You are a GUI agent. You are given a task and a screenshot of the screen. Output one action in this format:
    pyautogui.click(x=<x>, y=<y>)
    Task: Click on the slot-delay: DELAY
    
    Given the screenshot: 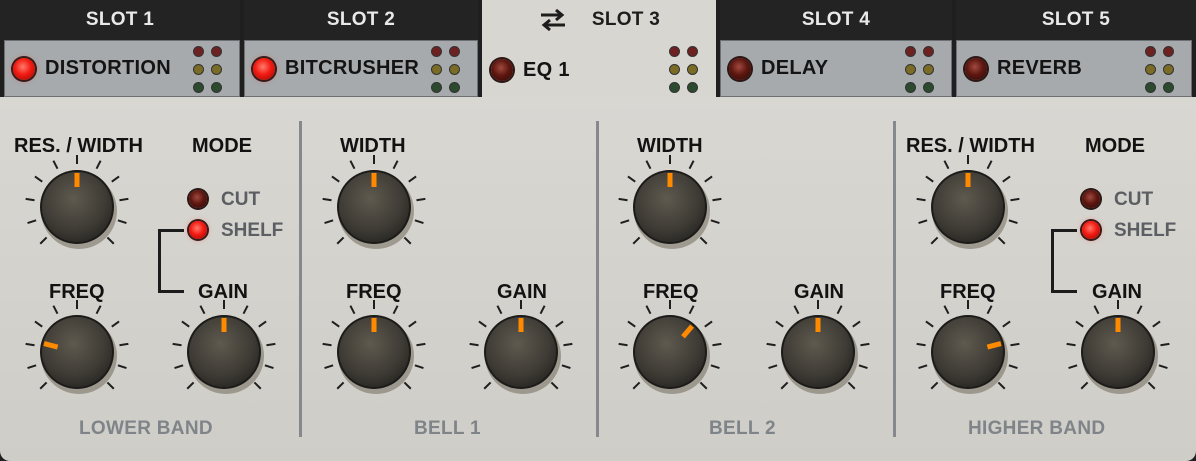 What is the action you would take?
    pyautogui.click(x=836, y=68)
    